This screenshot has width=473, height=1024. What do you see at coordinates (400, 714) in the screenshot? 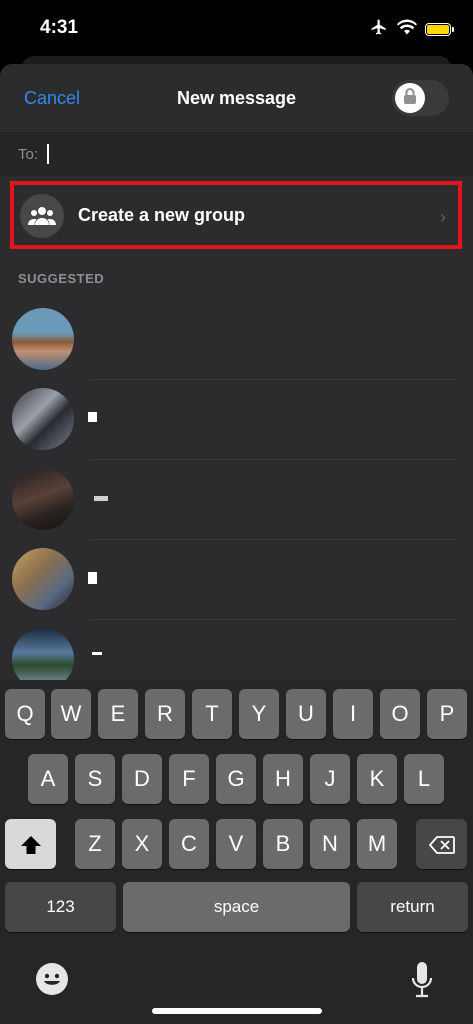
I see `key-o: O` at bounding box center [400, 714].